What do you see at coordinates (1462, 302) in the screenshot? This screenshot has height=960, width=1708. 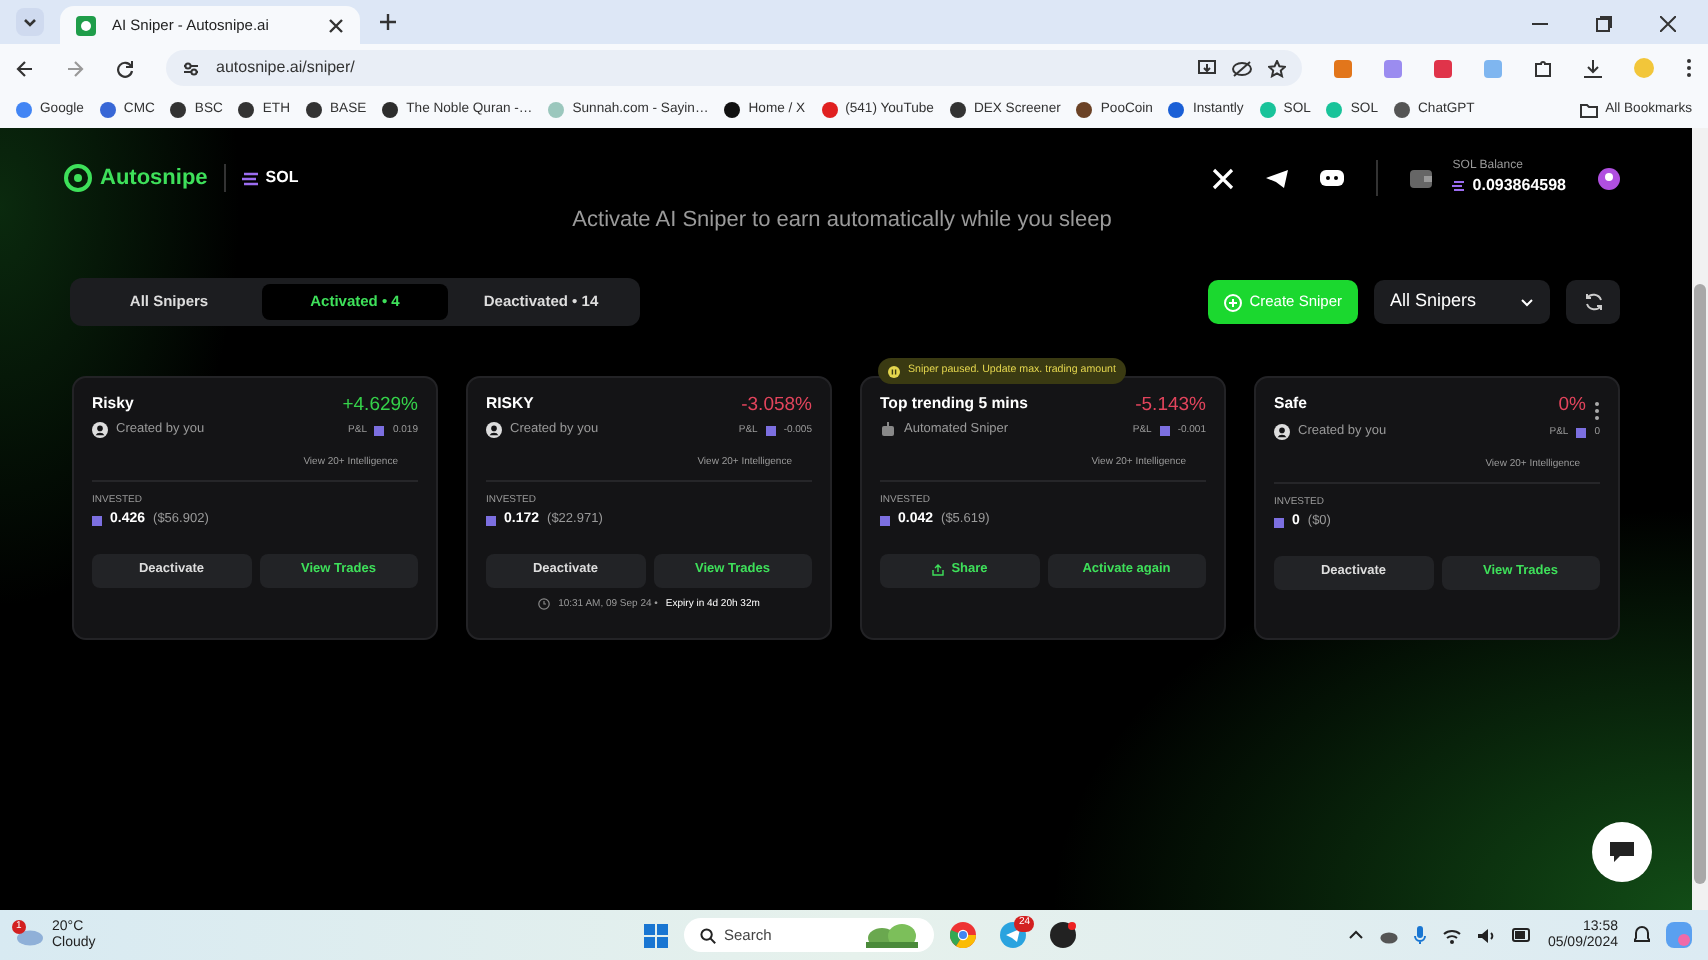 I see `sniper-dropdown: All Snipers` at bounding box center [1462, 302].